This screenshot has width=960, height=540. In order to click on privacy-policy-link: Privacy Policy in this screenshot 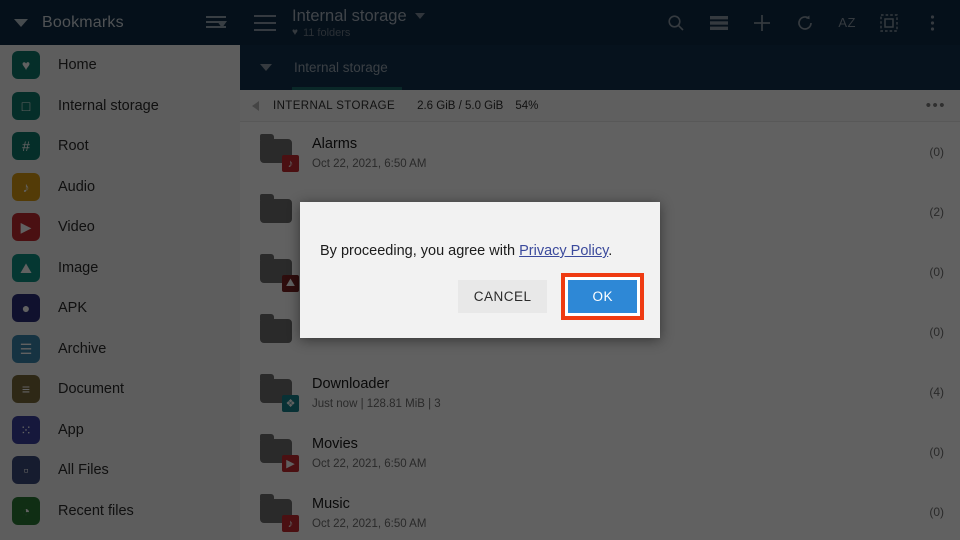, I will do `click(563, 251)`.